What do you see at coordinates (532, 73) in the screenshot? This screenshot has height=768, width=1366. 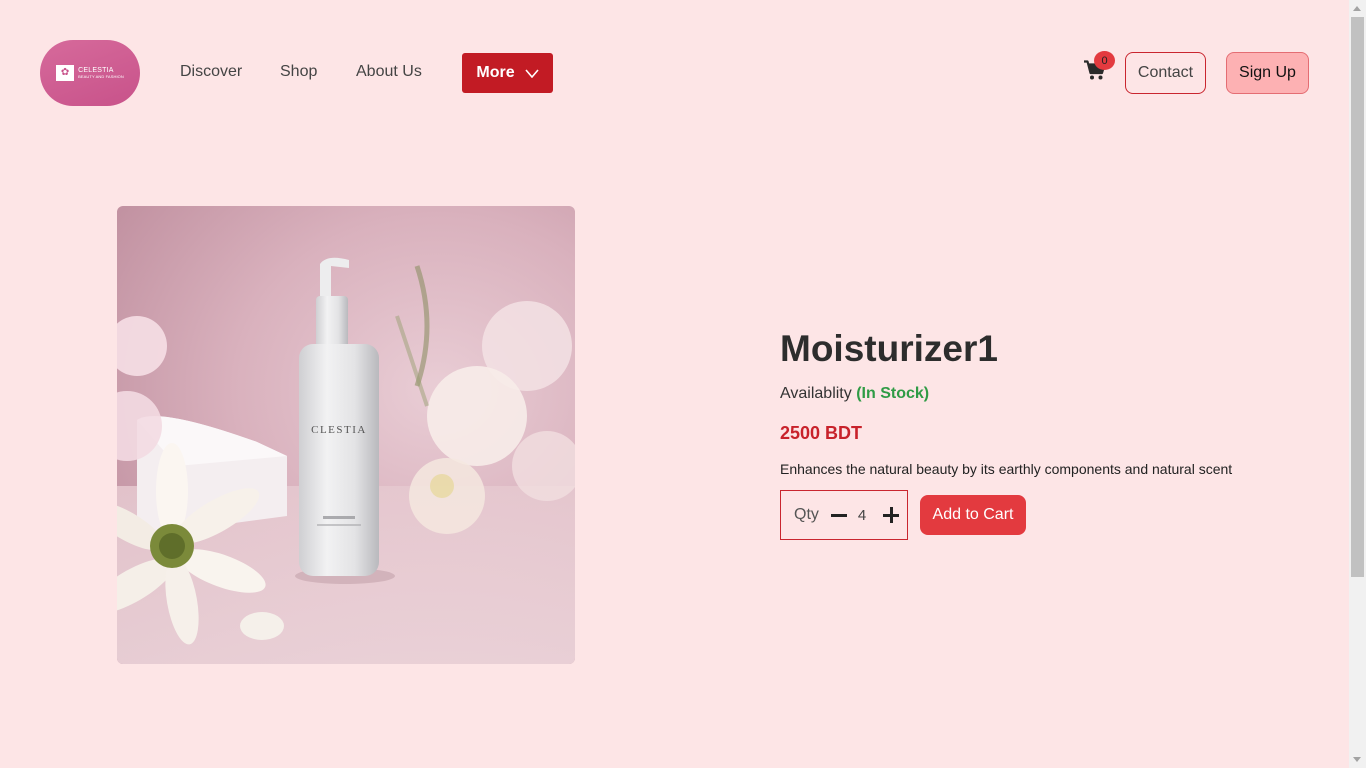 I see `chevron-down-icon` at bounding box center [532, 73].